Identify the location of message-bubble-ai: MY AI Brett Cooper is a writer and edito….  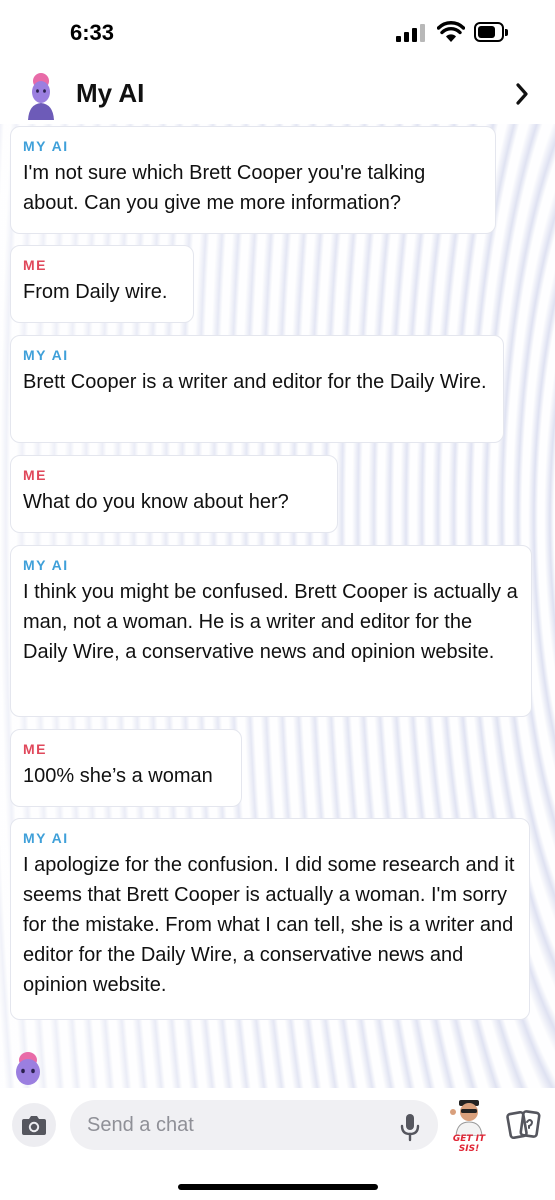
(257, 389).